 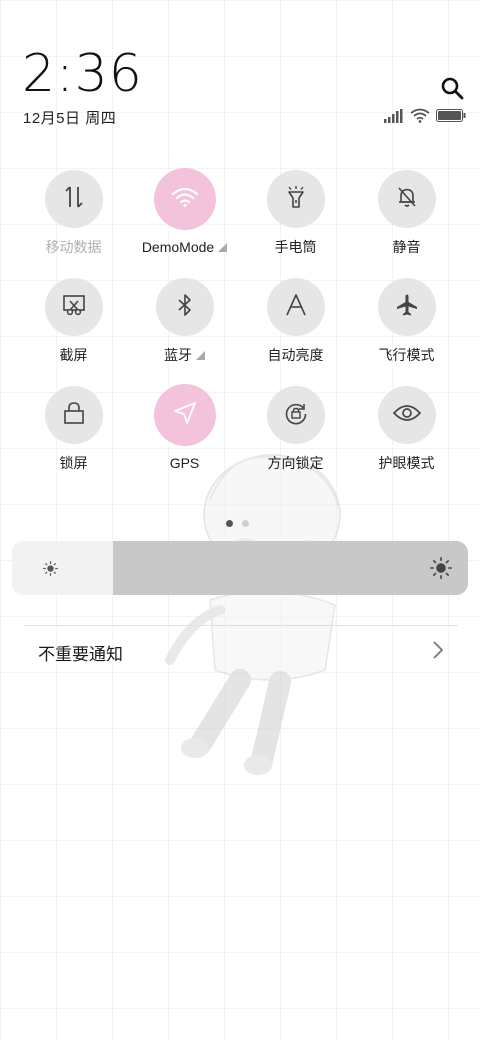 I want to click on bluetooth-icon, so click(x=185, y=307).